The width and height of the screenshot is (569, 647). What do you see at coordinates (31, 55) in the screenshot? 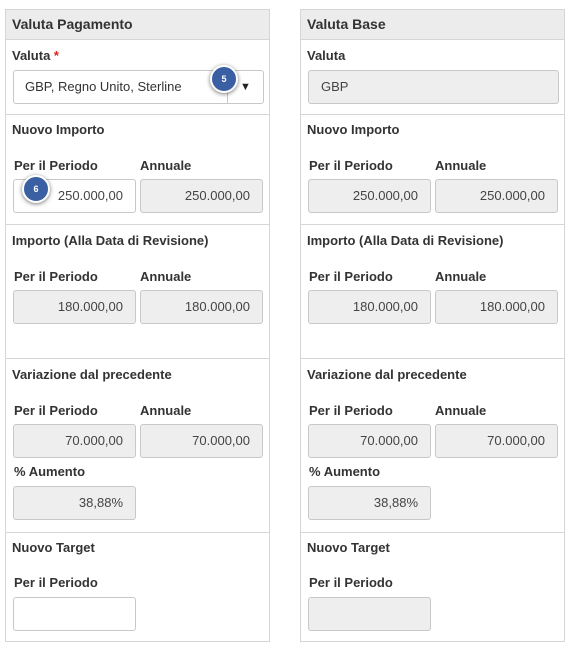
I see `currency-label-text: Valuta` at bounding box center [31, 55].